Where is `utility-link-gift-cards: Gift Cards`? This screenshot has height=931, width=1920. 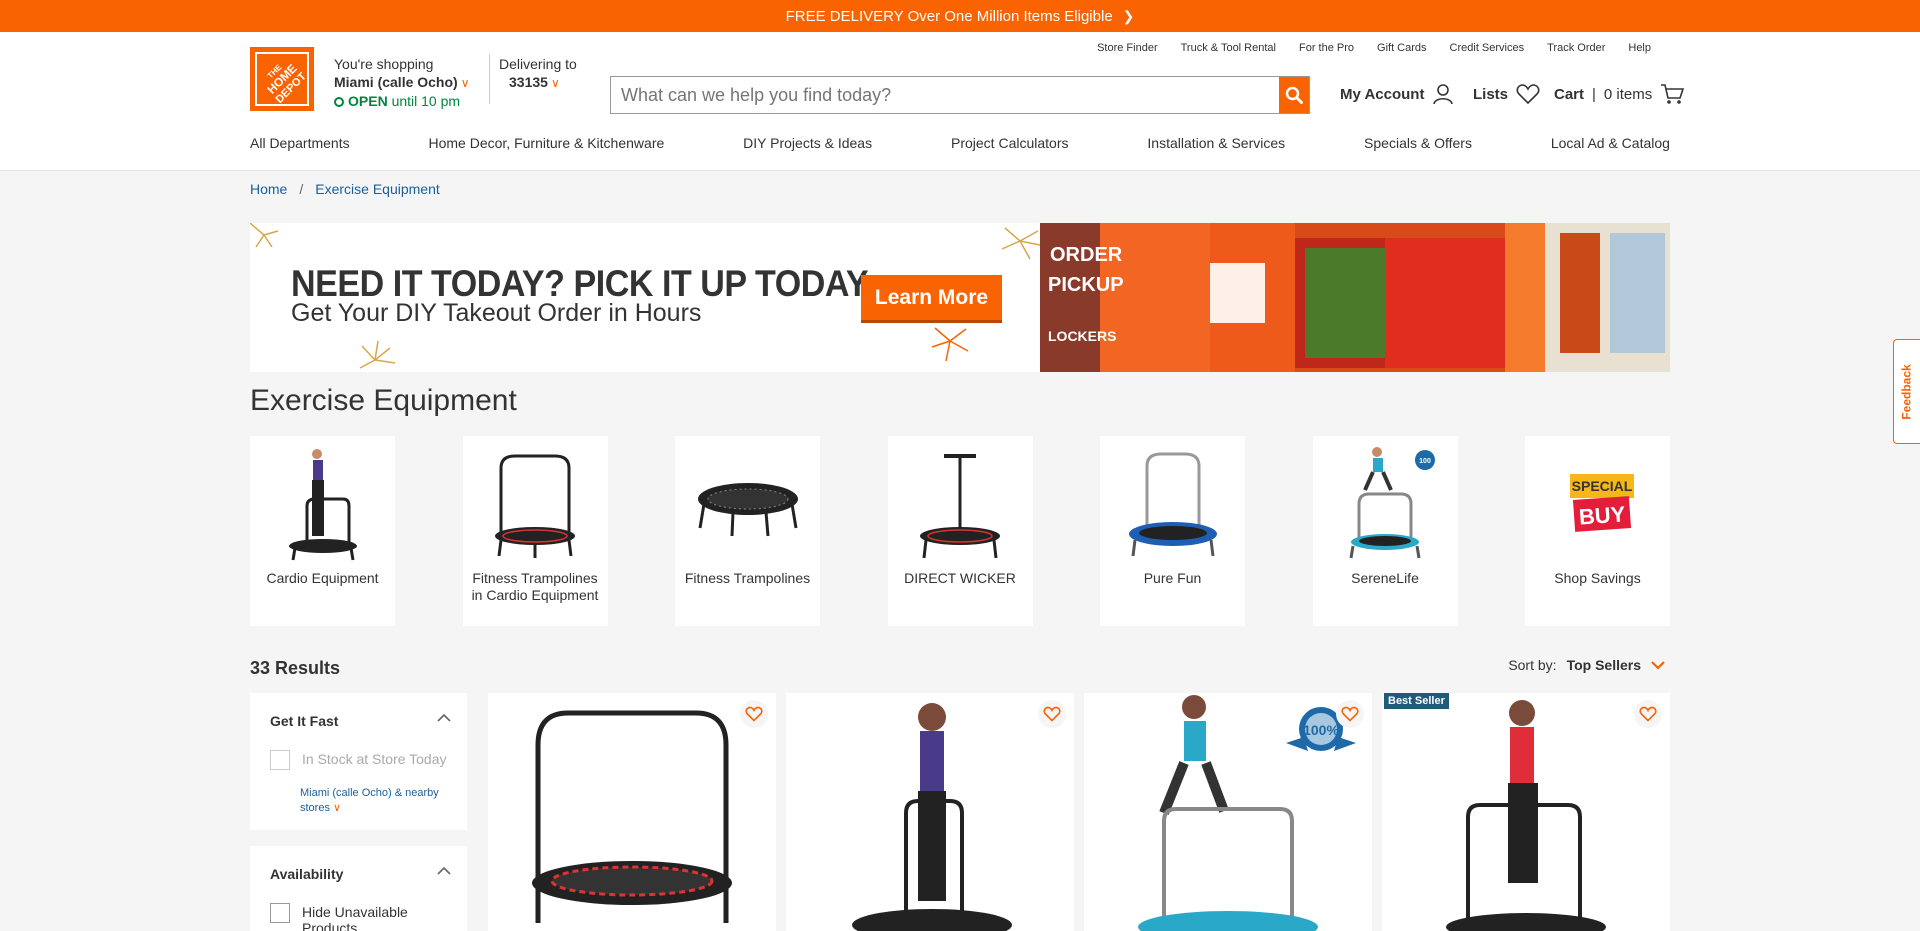
utility-link-gift-cards: Gift Cards is located at coordinates (1402, 48).